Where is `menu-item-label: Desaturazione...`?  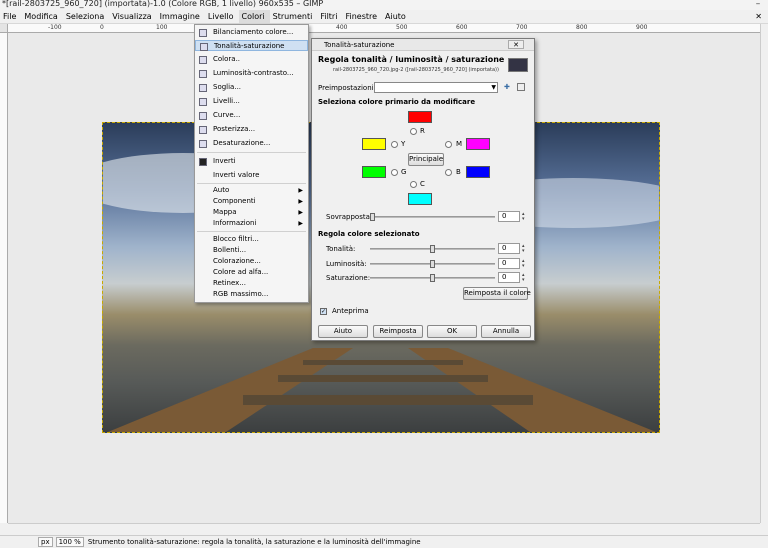
menu-item-label: Desaturazione... is located at coordinates (242, 143).